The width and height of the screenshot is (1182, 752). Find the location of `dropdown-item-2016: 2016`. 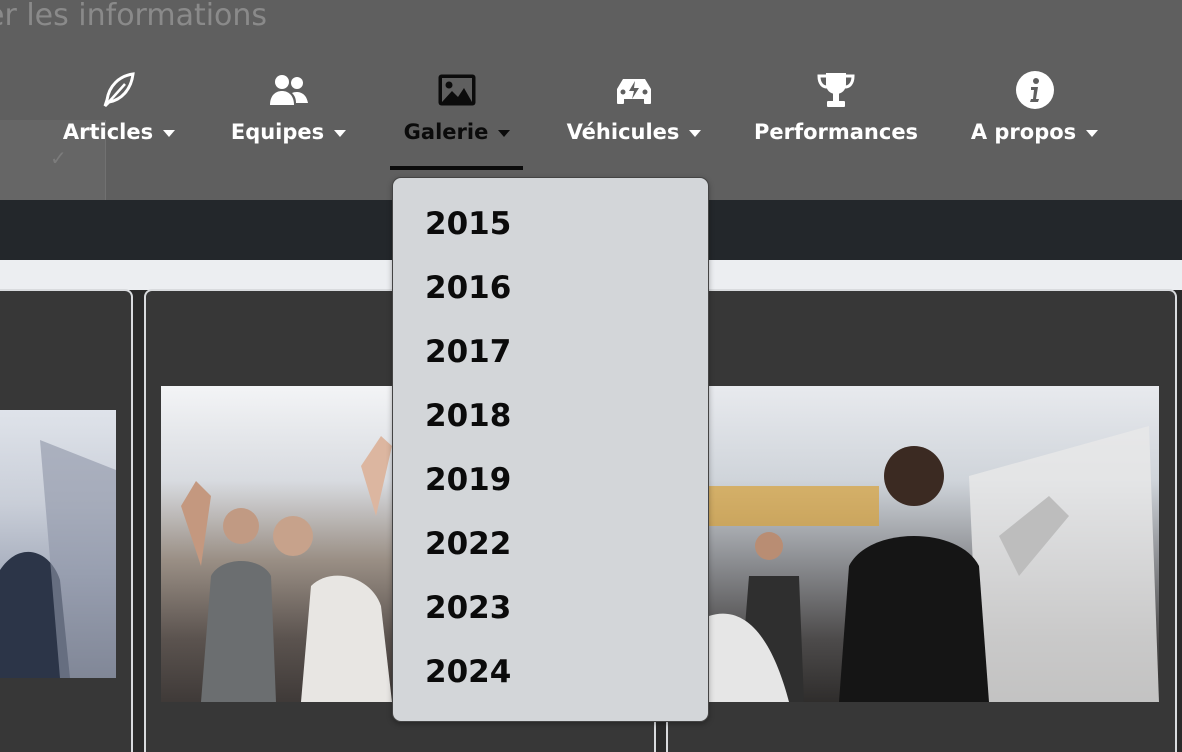

dropdown-item-2016: 2016 is located at coordinates (468, 288).